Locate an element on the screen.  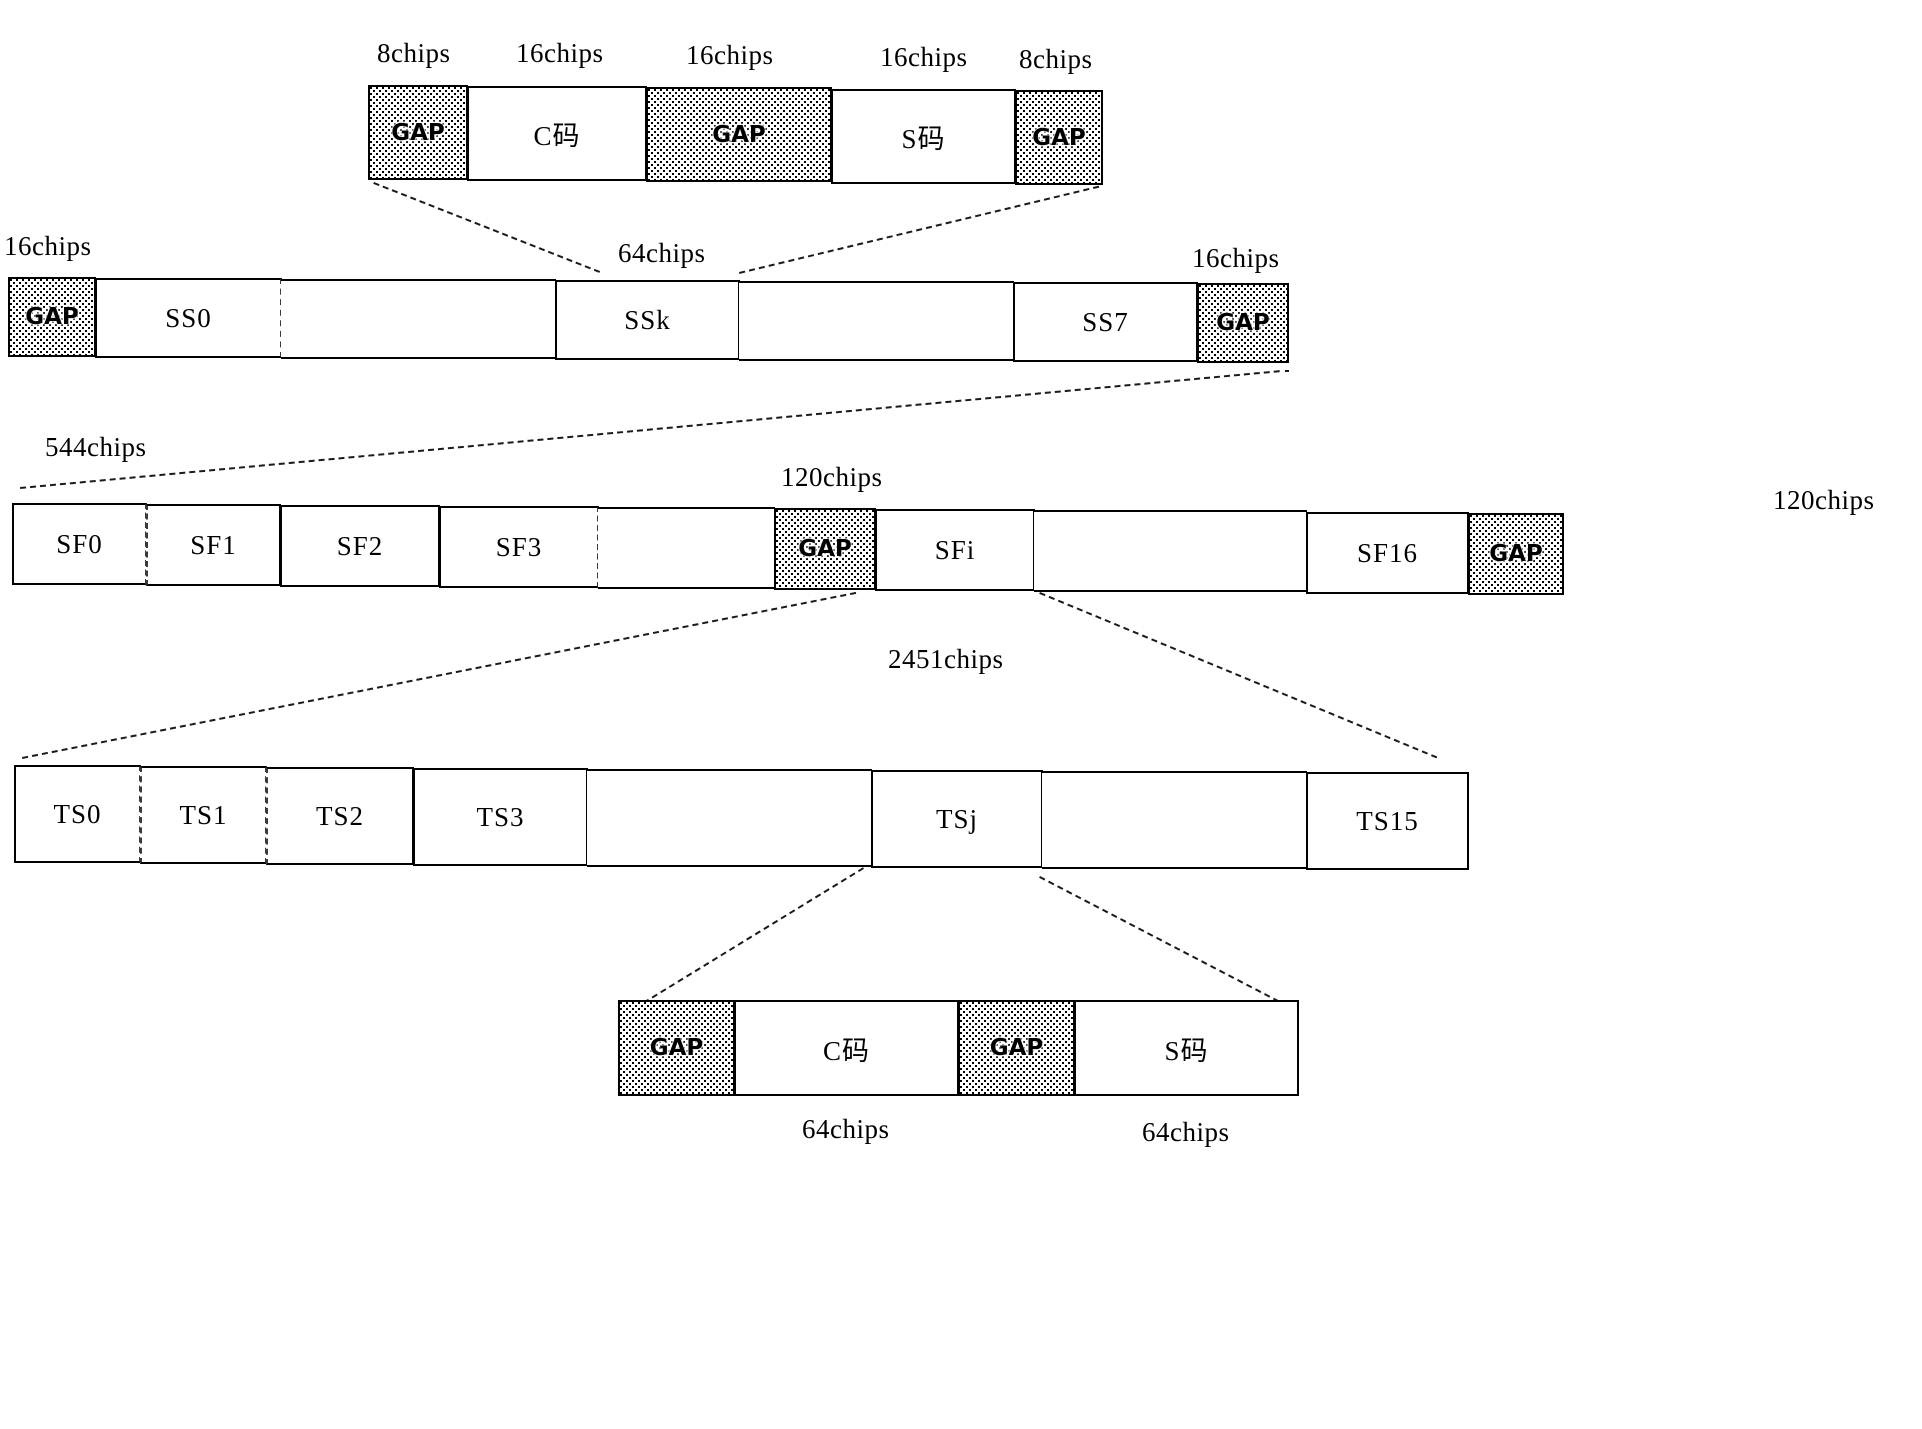
annotation-ss-detail-0: 8chips is located at coordinates (414, 53).